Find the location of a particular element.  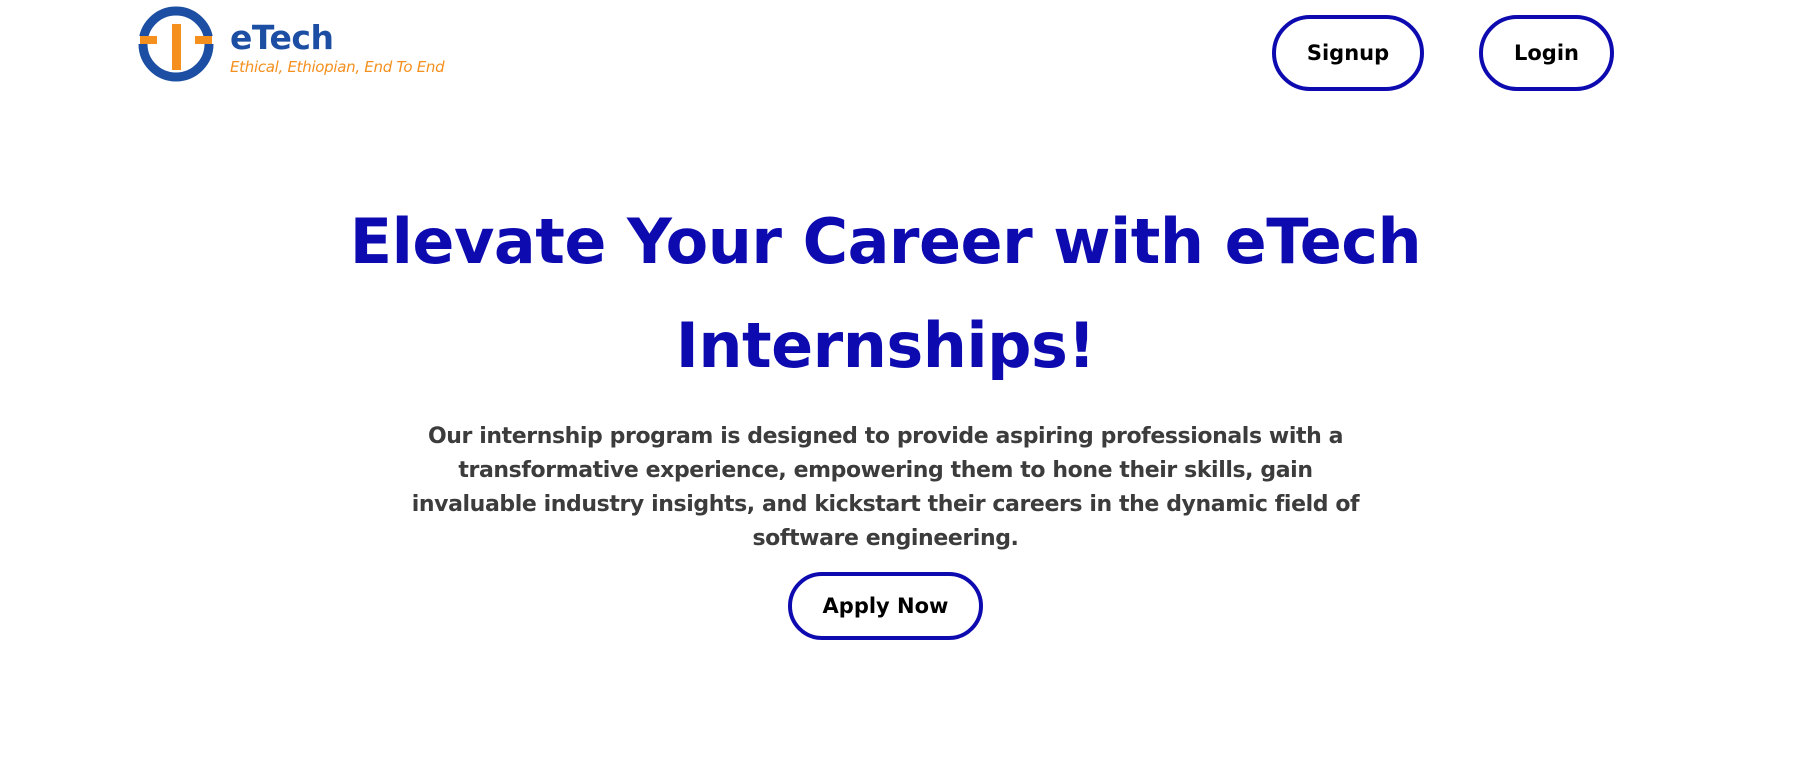

etech-logo-icon is located at coordinates (176, 44).